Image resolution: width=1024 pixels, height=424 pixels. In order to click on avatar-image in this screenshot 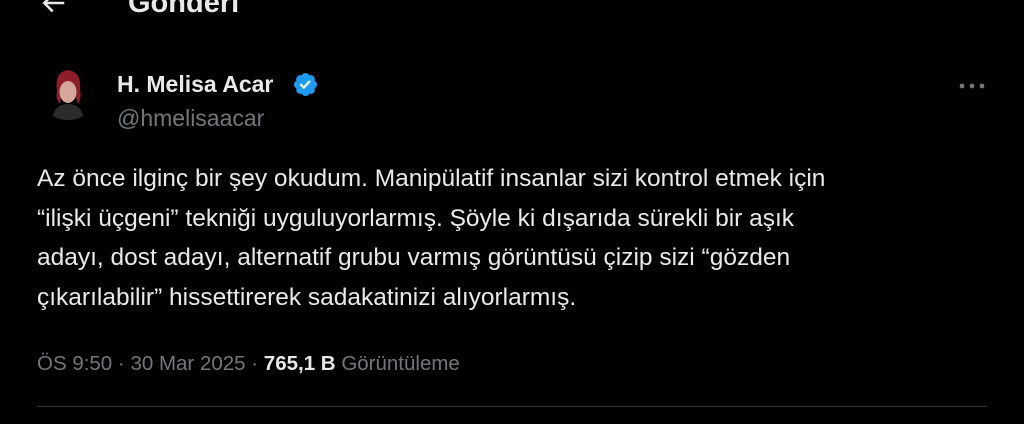, I will do `click(68, 90)`.